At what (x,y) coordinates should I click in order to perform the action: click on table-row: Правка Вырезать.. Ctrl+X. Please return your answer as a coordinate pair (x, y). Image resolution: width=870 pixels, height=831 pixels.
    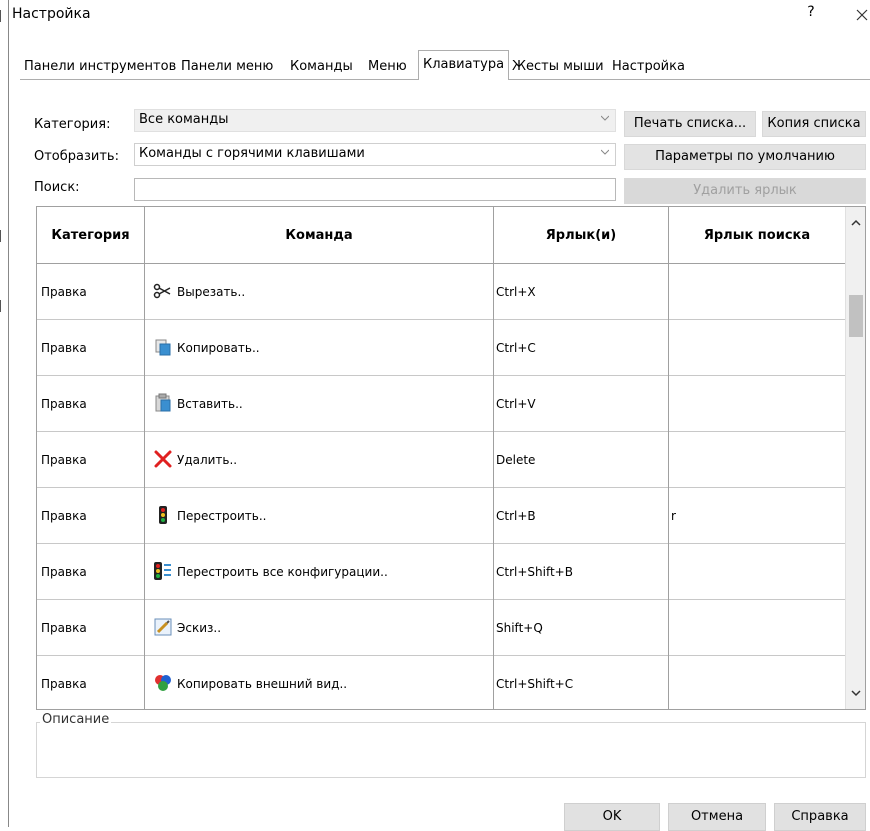
    Looking at the image, I should click on (441, 292).